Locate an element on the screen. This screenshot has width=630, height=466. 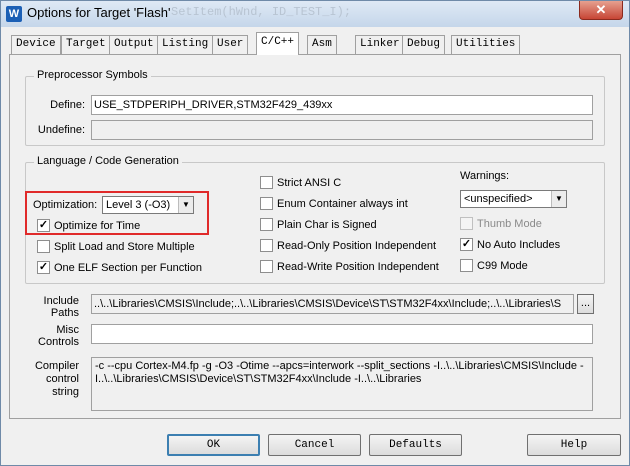
undefine-label: Undefine: is located at coordinates (61, 130).